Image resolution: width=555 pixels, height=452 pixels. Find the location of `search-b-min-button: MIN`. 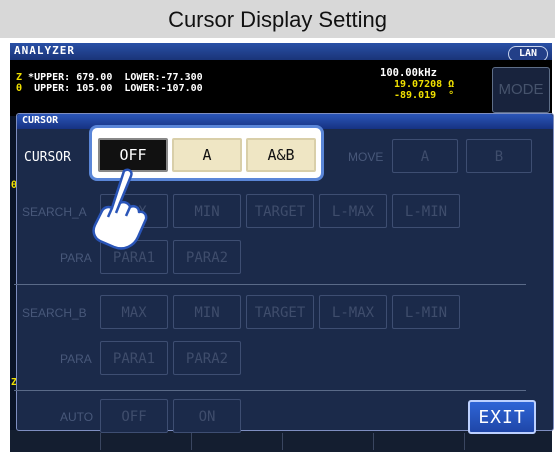

search-b-min-button: MIN is located at coordinates (207, 312).